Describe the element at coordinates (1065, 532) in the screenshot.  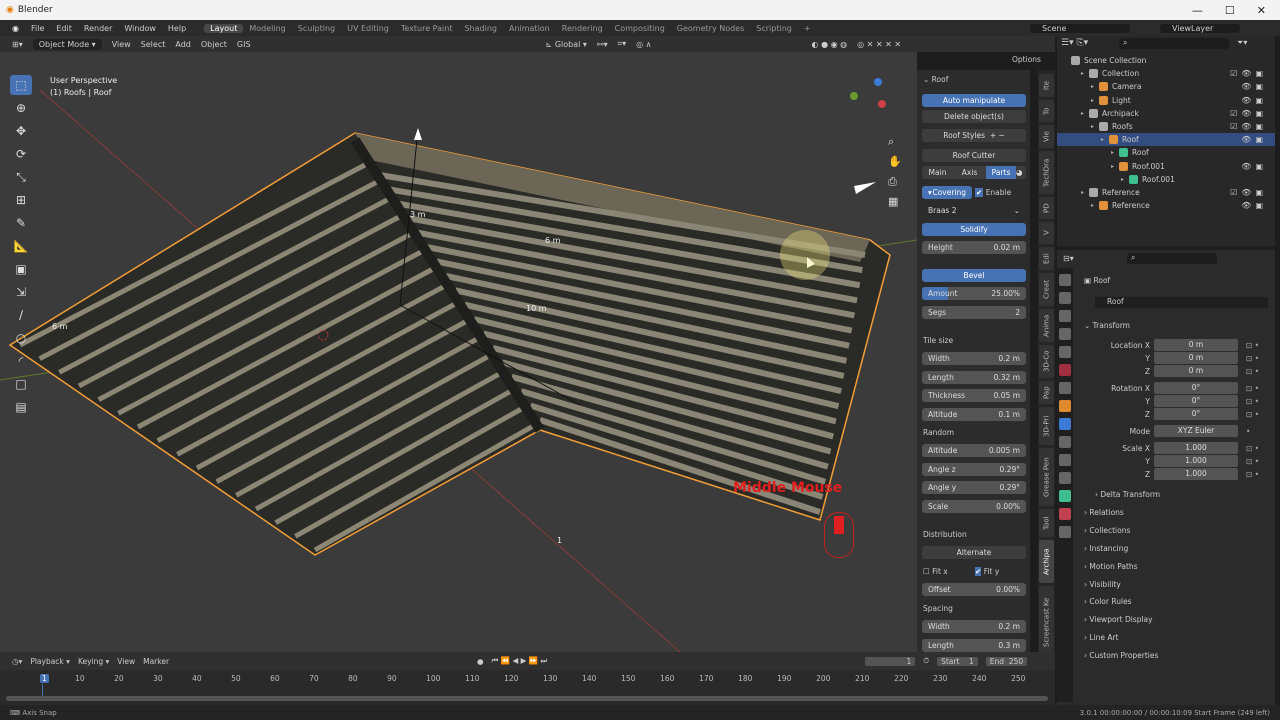
I see `texture-tab-icon` at that location.